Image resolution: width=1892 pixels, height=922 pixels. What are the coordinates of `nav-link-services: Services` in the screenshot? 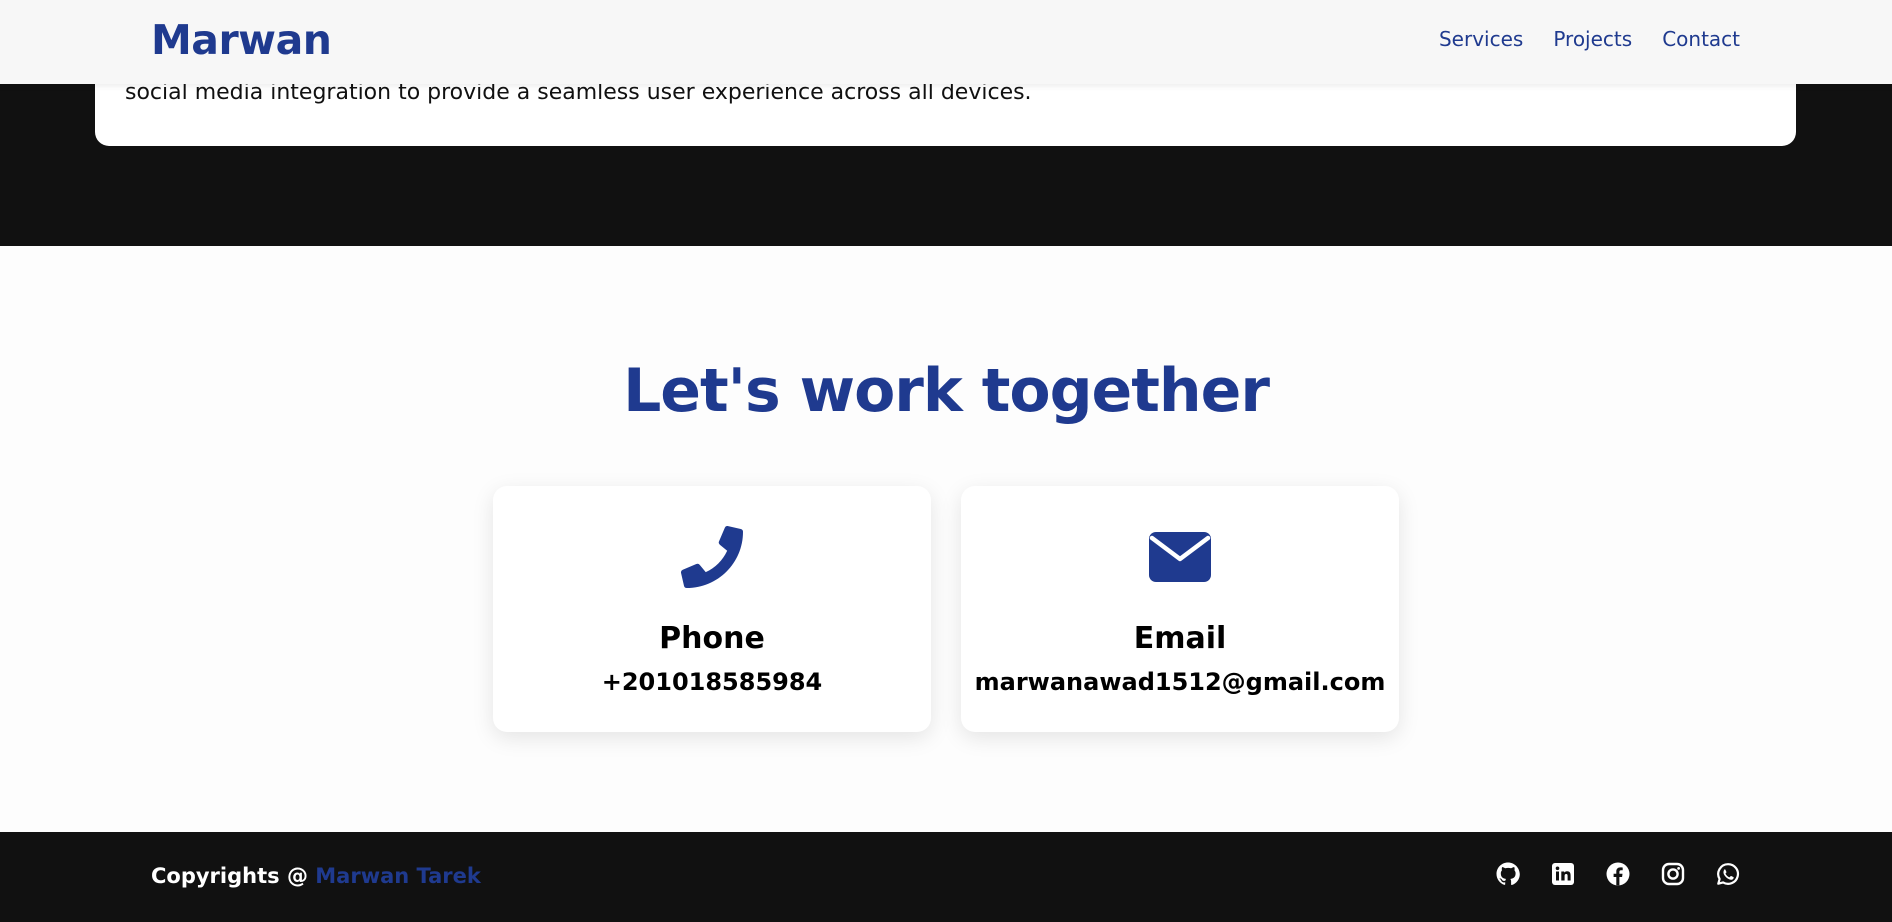 It's located at (1481, 39).